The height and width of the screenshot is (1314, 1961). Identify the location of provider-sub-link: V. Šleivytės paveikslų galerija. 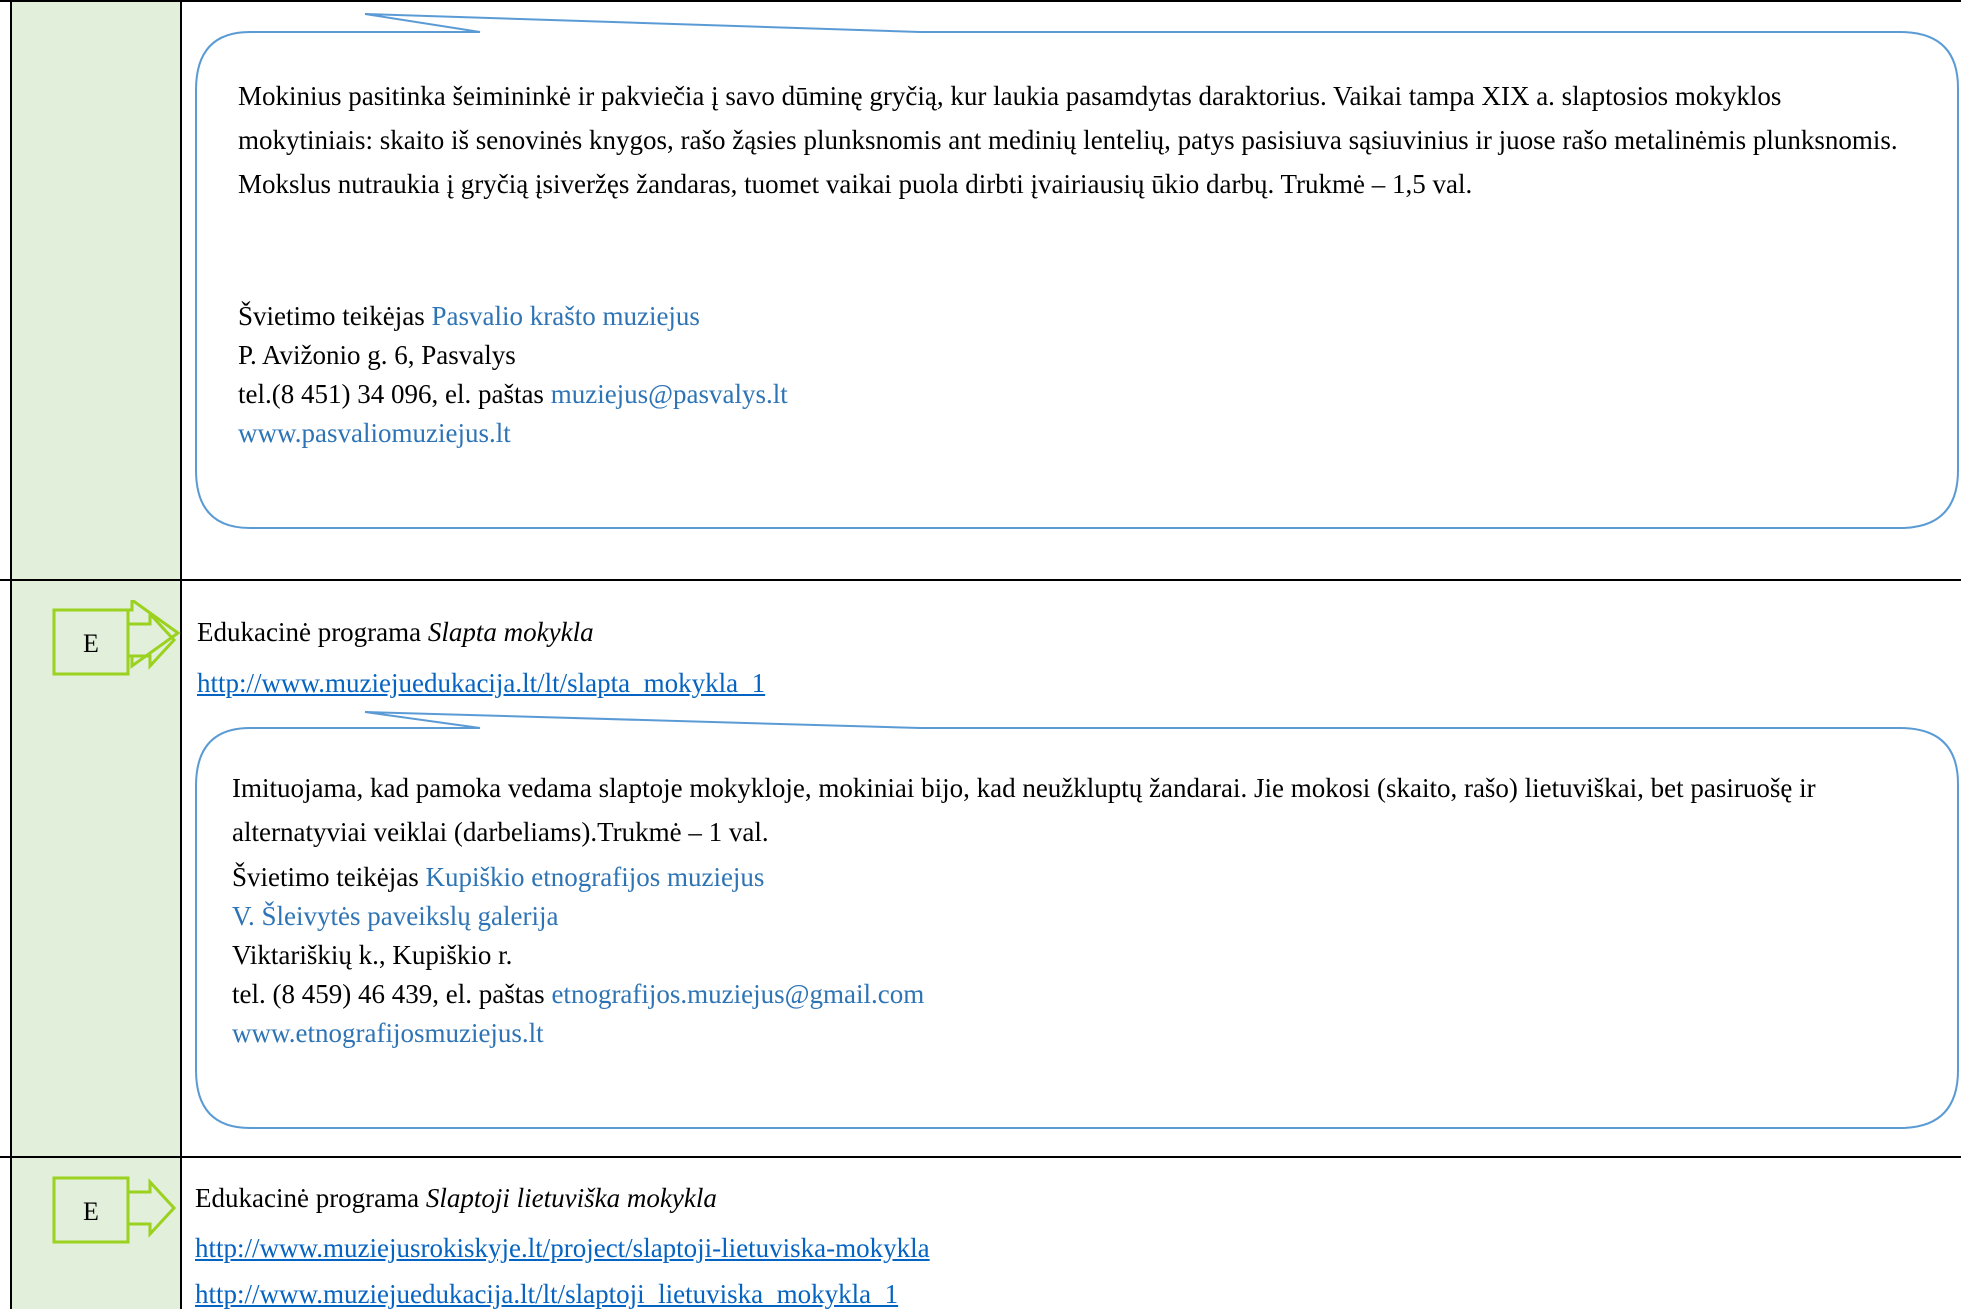
(578, 916).